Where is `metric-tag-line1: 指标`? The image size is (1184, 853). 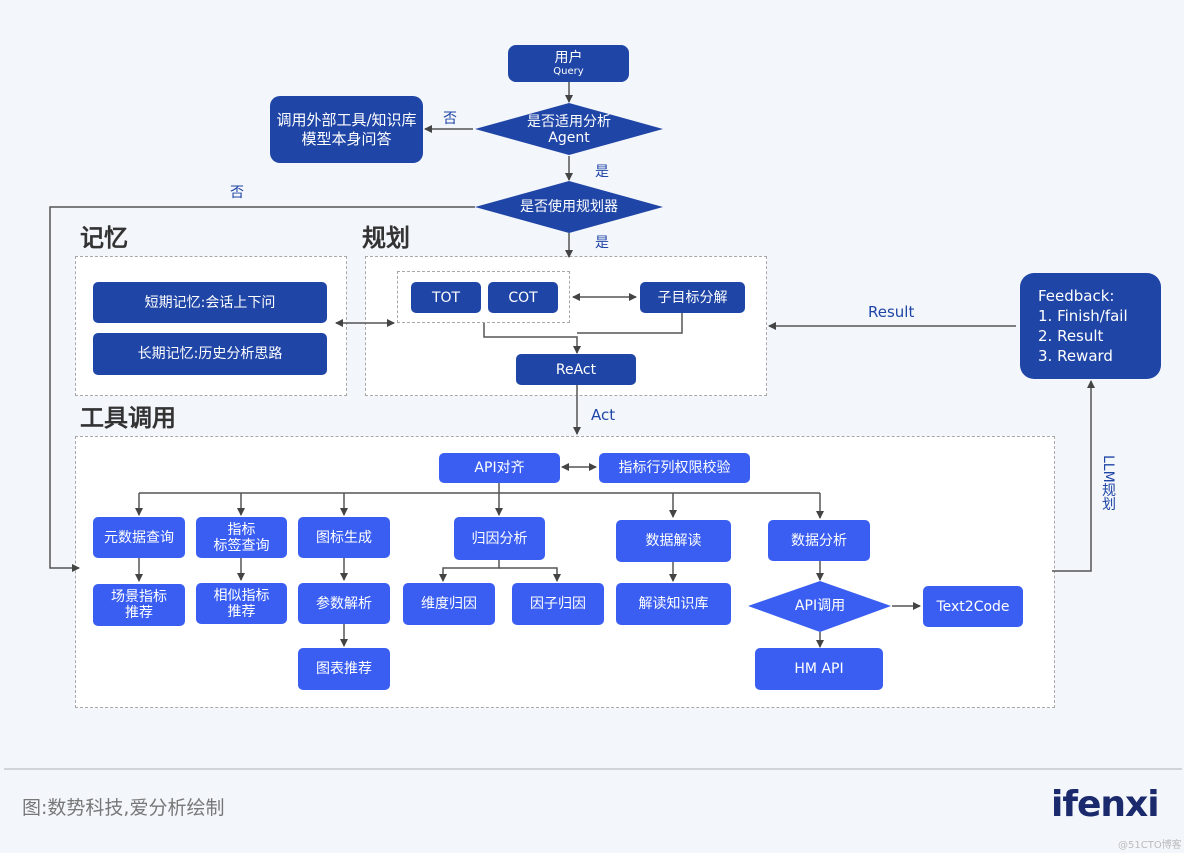
metric-tag-line1: 指标 is located at coordinates (241, 529).